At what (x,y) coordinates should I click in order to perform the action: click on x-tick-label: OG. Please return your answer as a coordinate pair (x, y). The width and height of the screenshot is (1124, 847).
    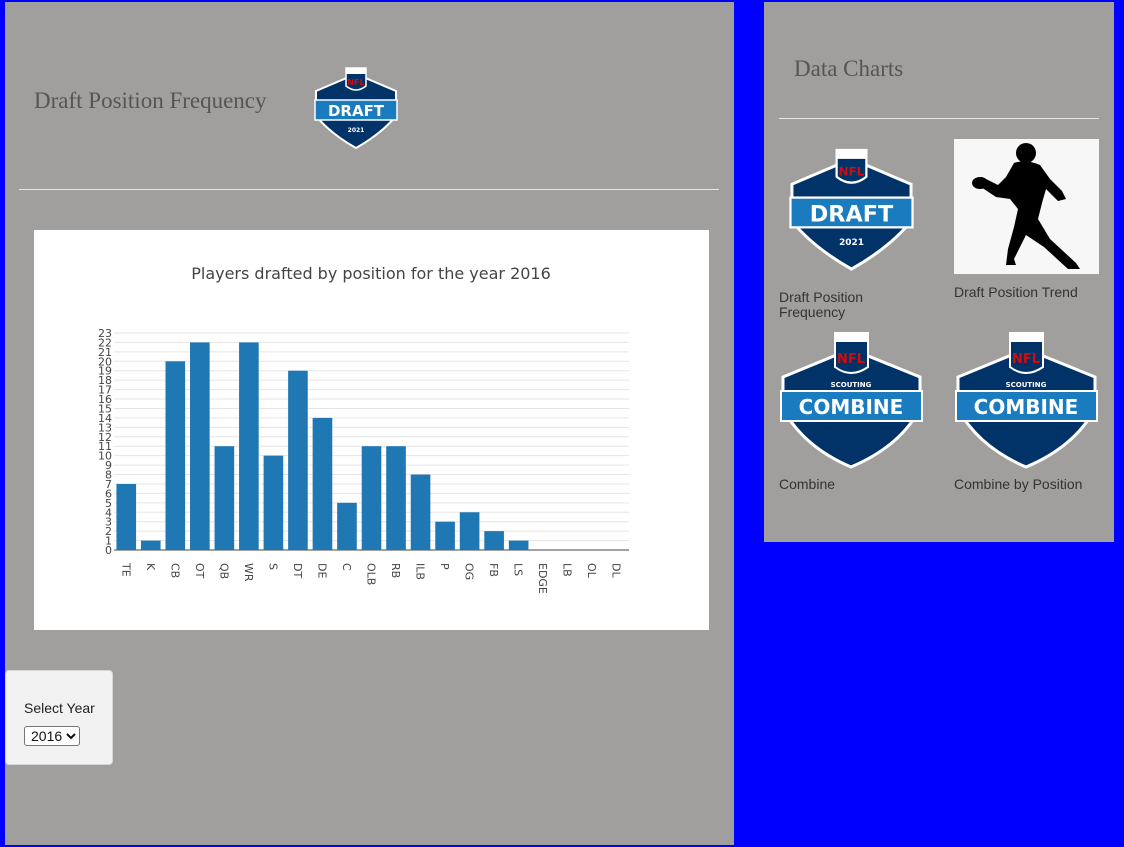
    Looking at the image, I should click on (469, 571).